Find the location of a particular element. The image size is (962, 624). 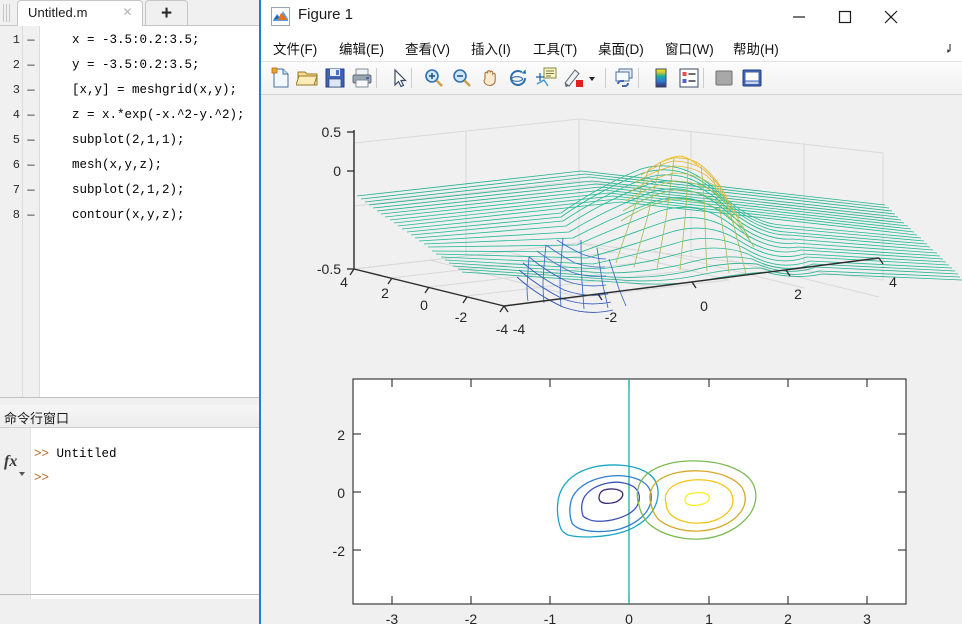

menu-insert: 插入(I) is located at coordinates (491, 48).